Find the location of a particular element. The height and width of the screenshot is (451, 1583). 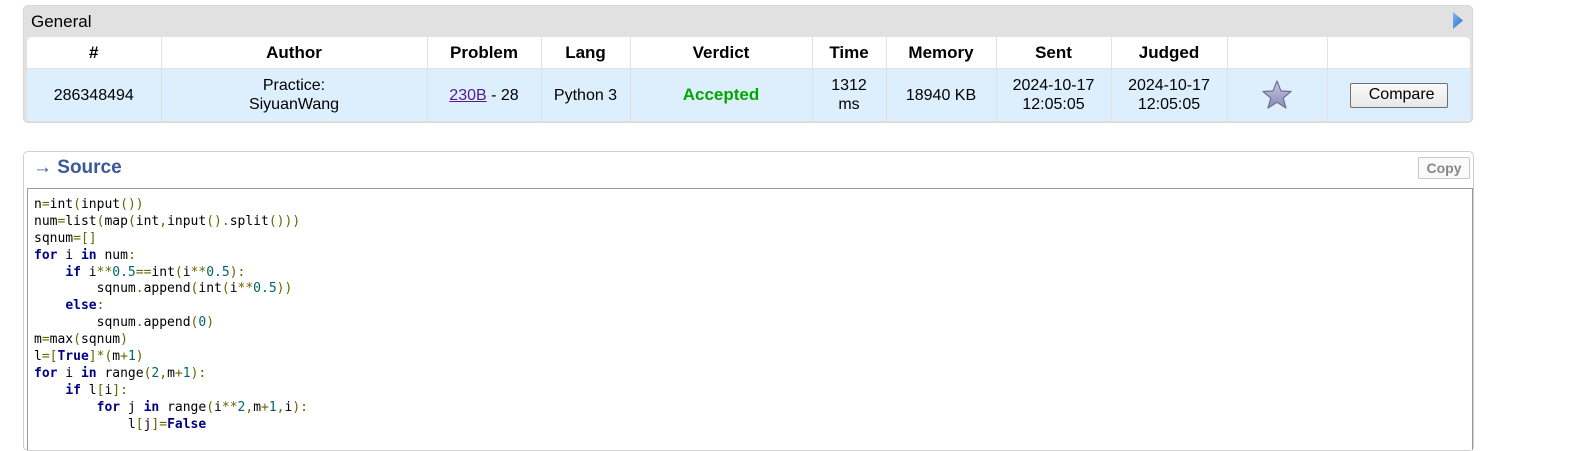

code-line: n=int(input()) is located at coordinates (753, 205).